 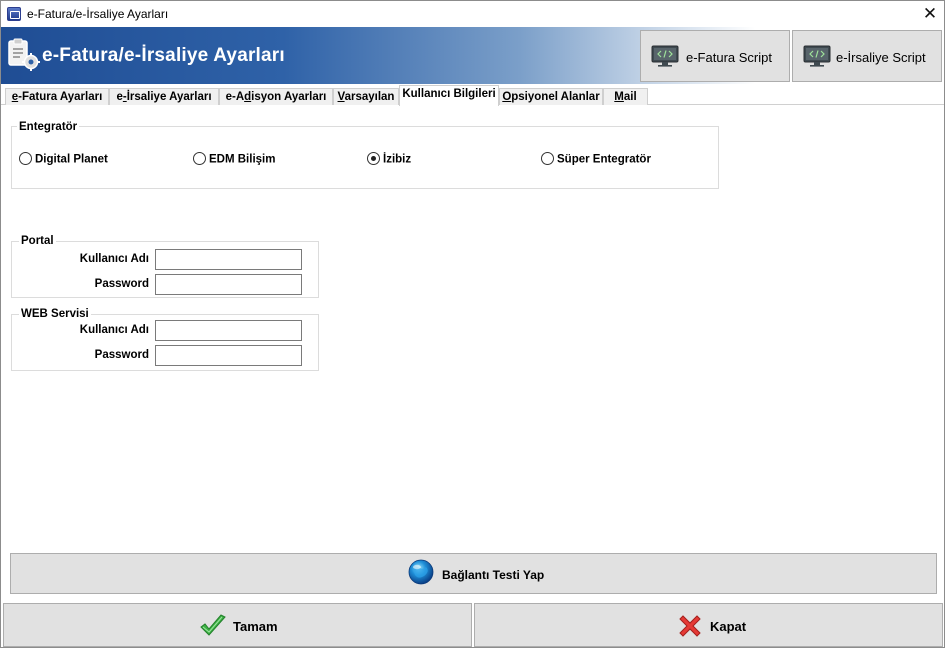 I want to click on radio-super-entegrator: Süper Entegratör, so click(x=596, y=159).